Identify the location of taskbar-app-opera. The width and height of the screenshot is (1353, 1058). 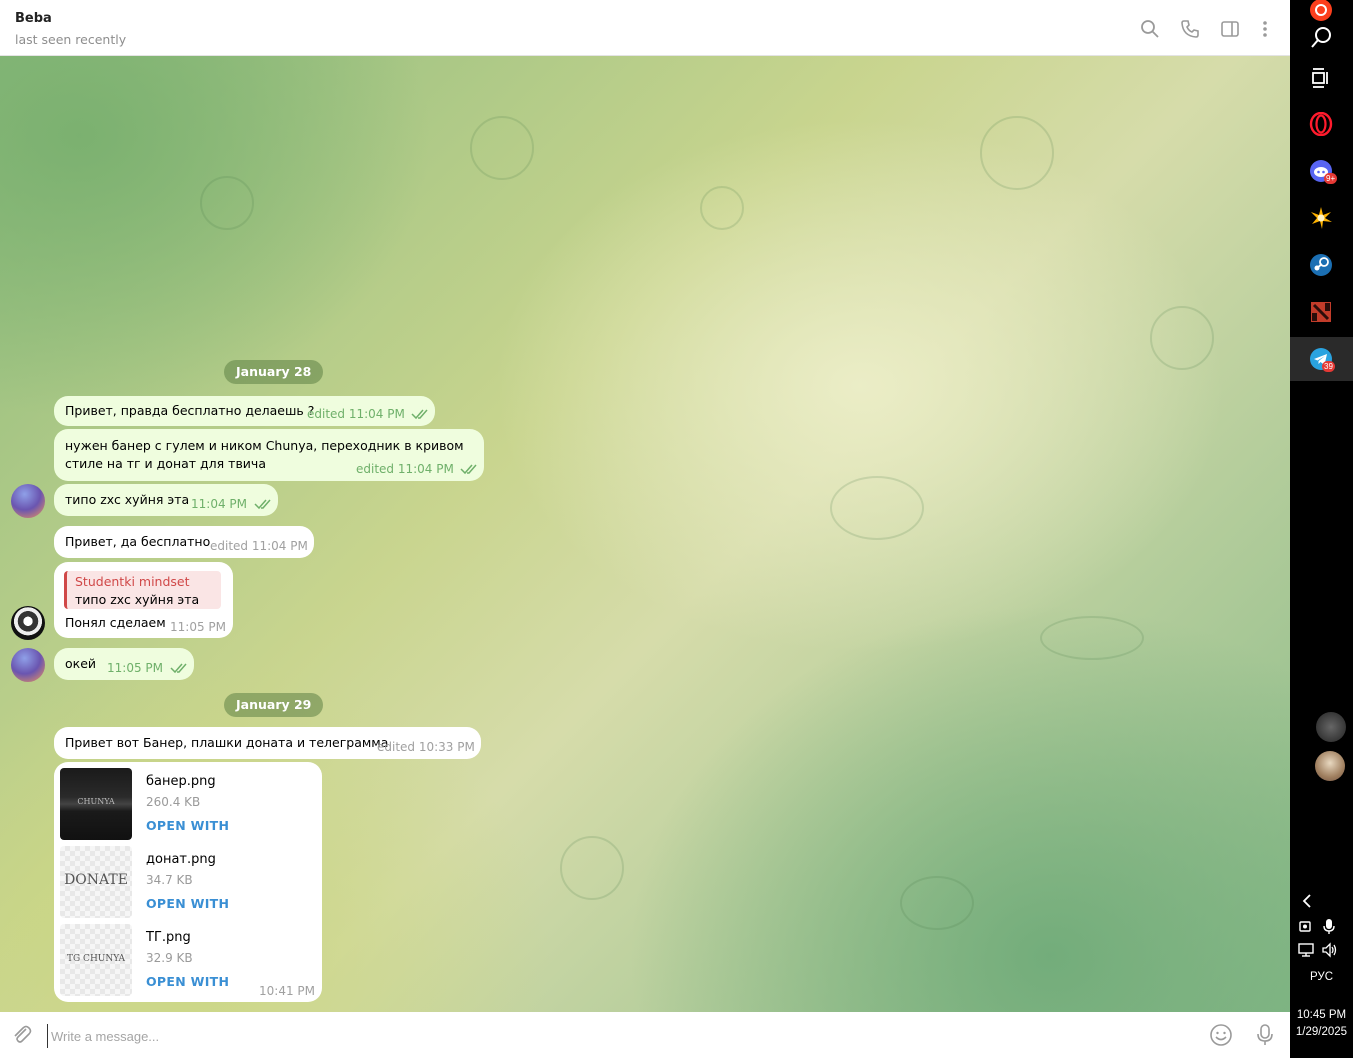
(1321, 124).